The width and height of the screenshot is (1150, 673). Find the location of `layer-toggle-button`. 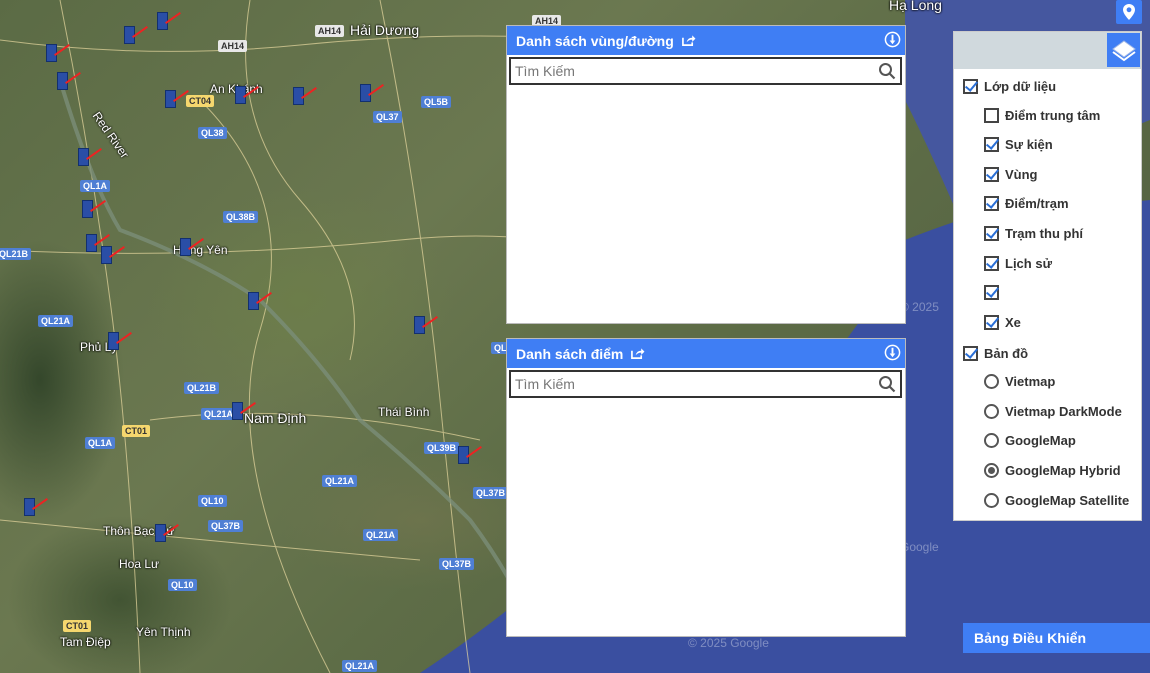

layer-toggle-button is located at coordinates (1123, 50).